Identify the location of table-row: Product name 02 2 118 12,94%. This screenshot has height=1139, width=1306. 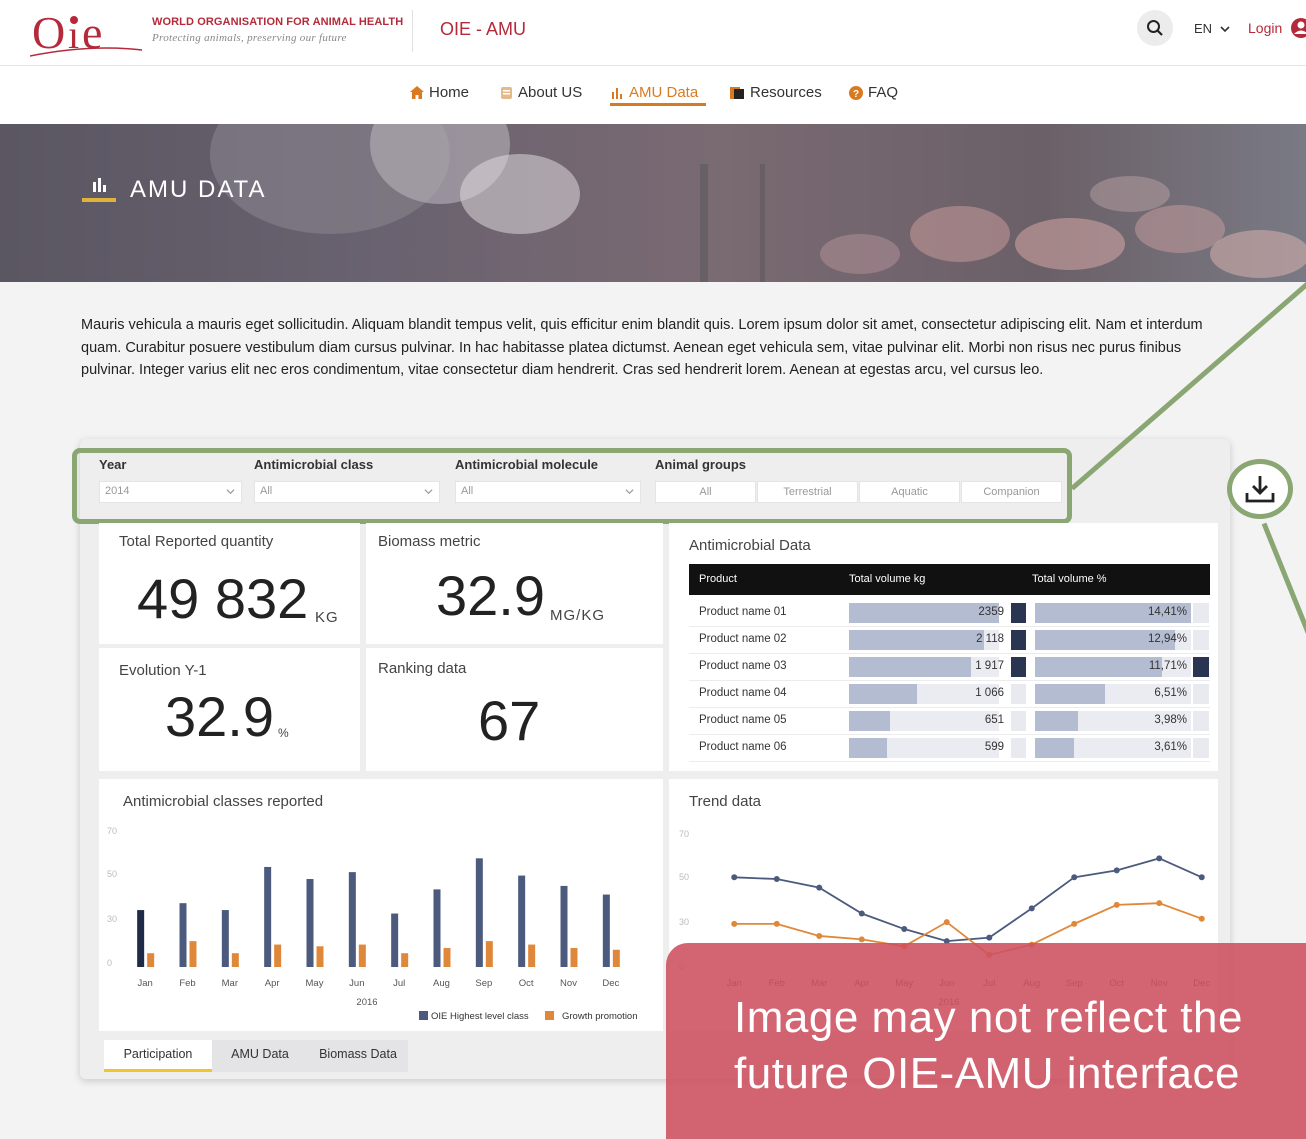
(949, 640).